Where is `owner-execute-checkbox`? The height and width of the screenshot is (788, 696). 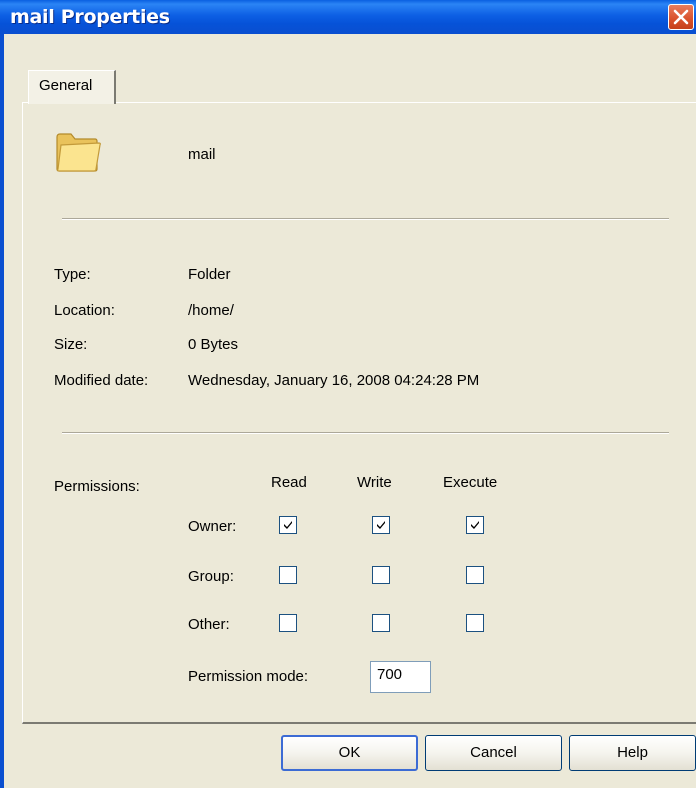
owner-execute-checkbox is located at coordinates (475, 525).